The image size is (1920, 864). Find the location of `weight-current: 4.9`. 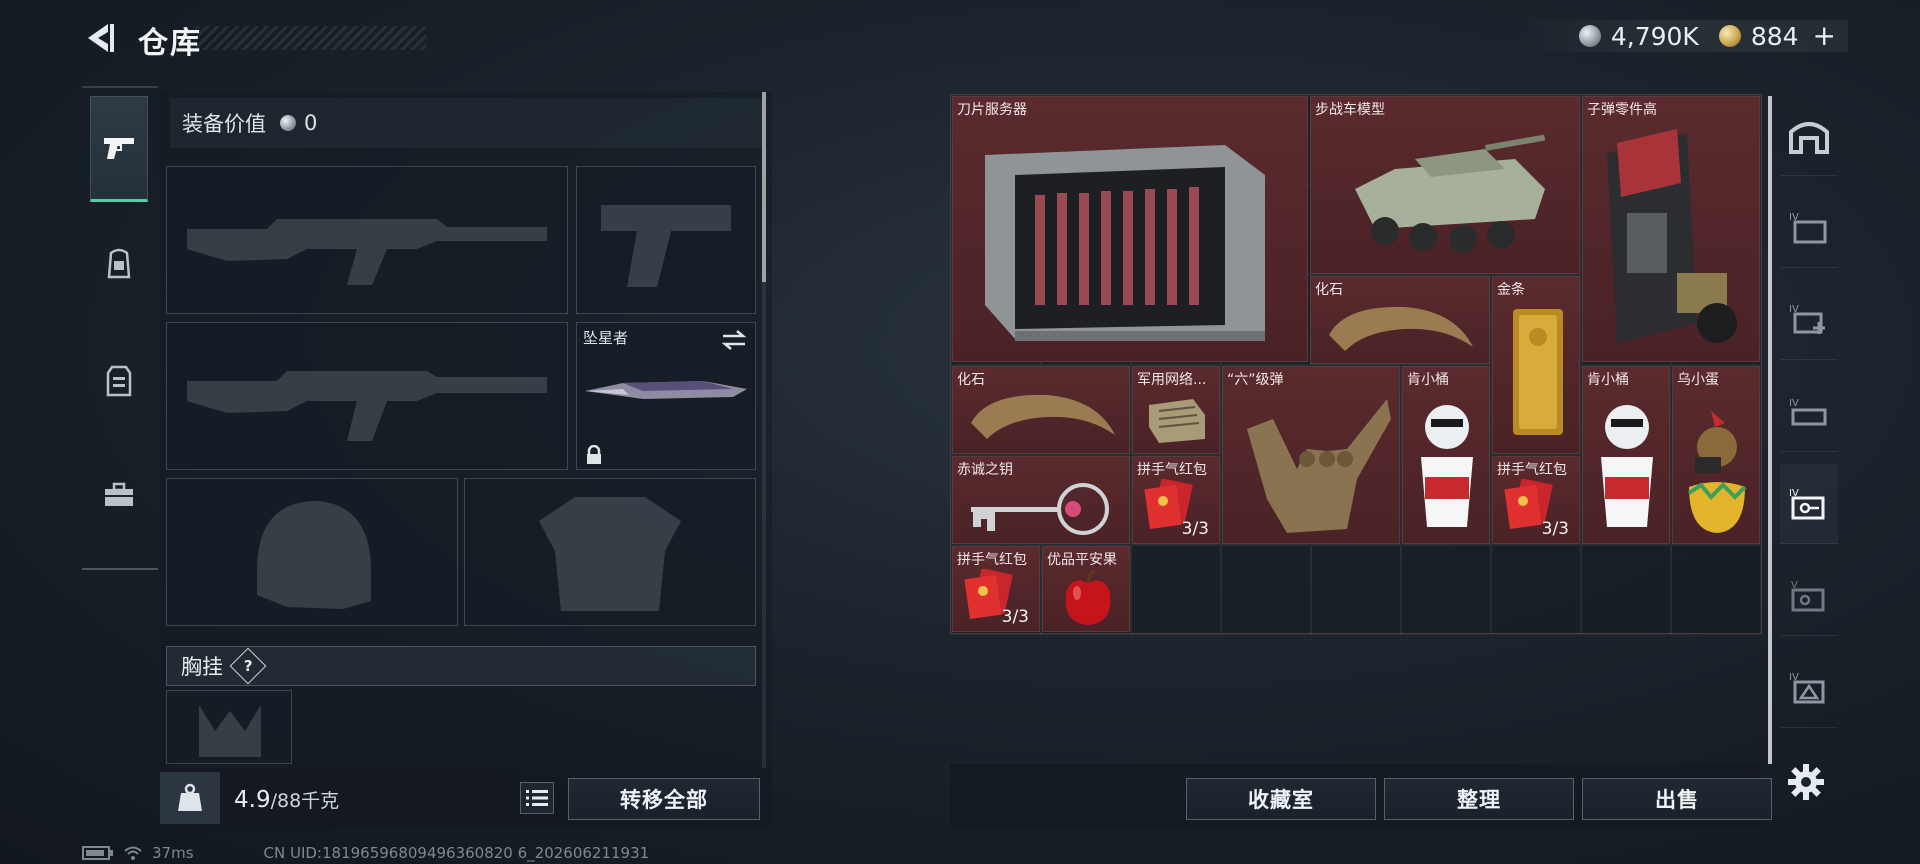

weight-current: 4.9 is located at coordinates (252, 800).